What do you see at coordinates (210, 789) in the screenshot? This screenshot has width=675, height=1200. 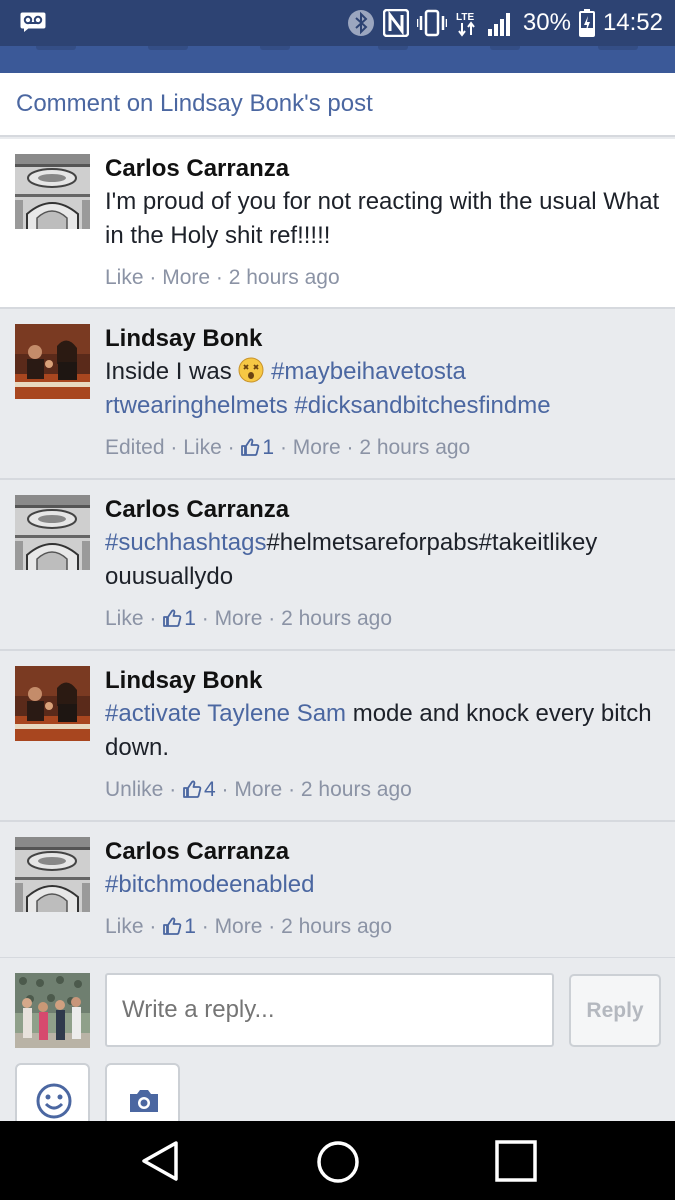 I see `like-count: 4` at bounding box center [210, 789].